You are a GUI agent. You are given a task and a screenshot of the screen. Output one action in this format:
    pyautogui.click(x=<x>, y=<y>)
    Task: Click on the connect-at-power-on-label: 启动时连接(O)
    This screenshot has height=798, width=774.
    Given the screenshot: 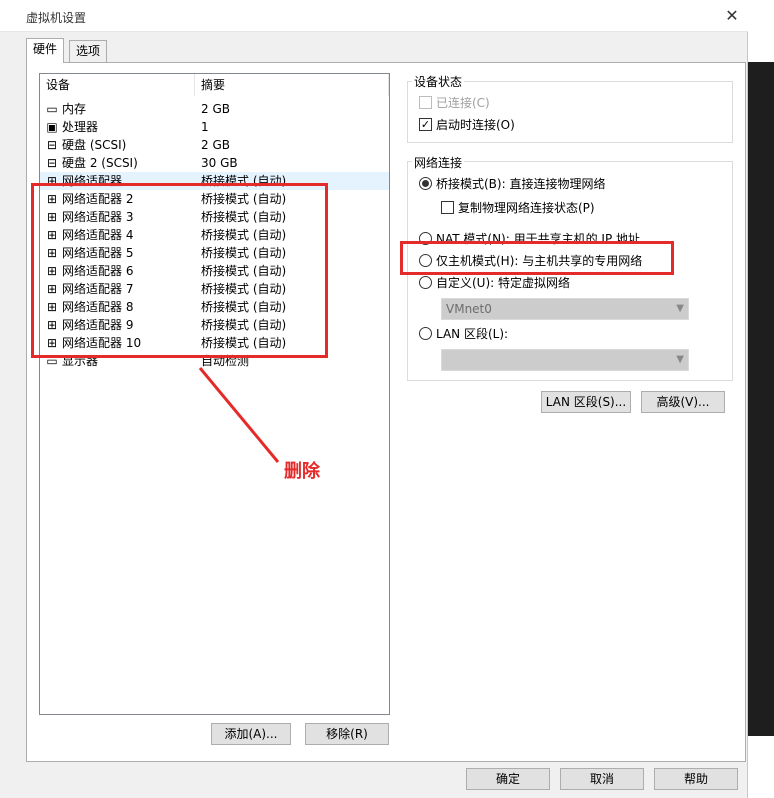 What is the action you would take?
    pyautogui.click(x=475, y=124)
    